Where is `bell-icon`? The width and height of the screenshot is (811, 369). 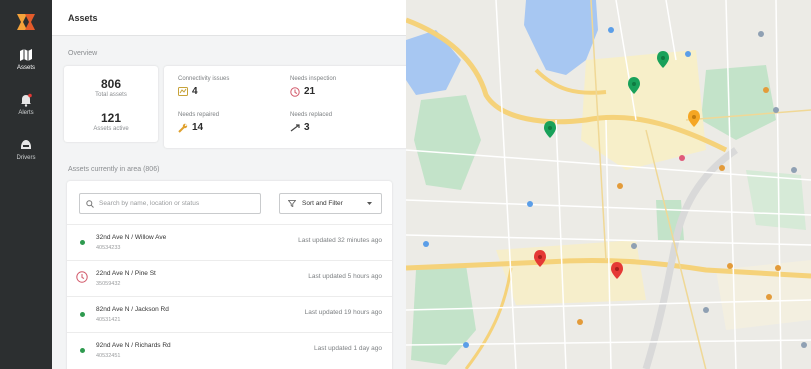 bell-icon is located at coordinates (26, 100).